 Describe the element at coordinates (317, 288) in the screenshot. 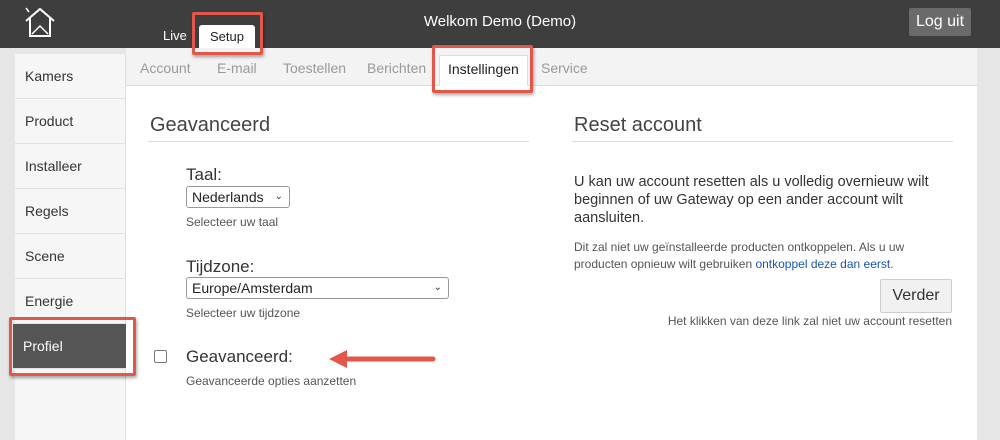

I see `timezone-select: Europe/Amsterdam ⌄` at that location.